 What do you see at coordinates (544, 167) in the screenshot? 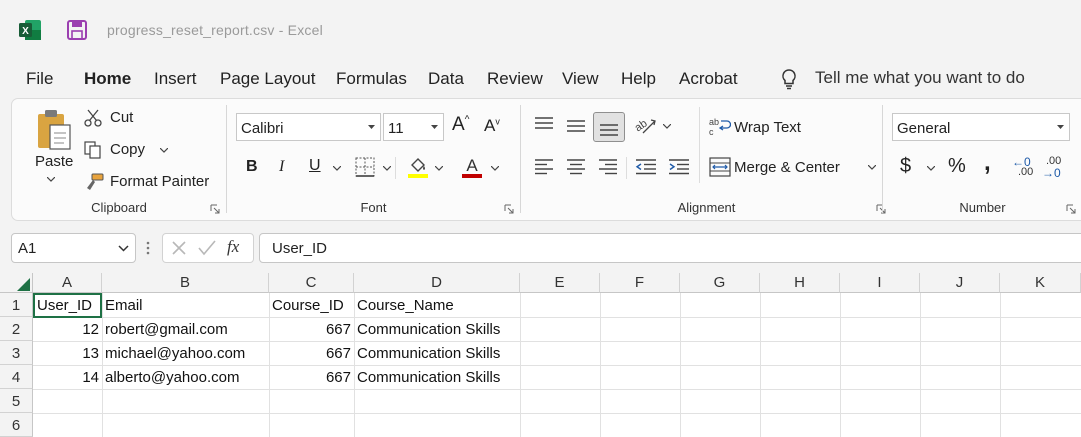
I see `align-left-icon` at bounding box center [544, 167].